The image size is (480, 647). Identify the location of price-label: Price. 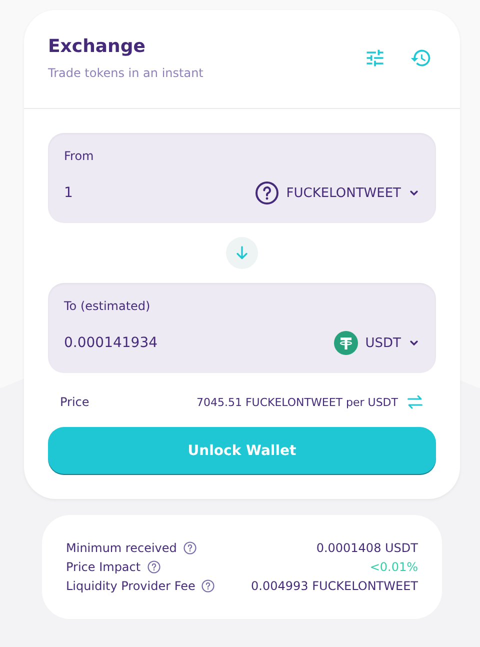
(75, 402).